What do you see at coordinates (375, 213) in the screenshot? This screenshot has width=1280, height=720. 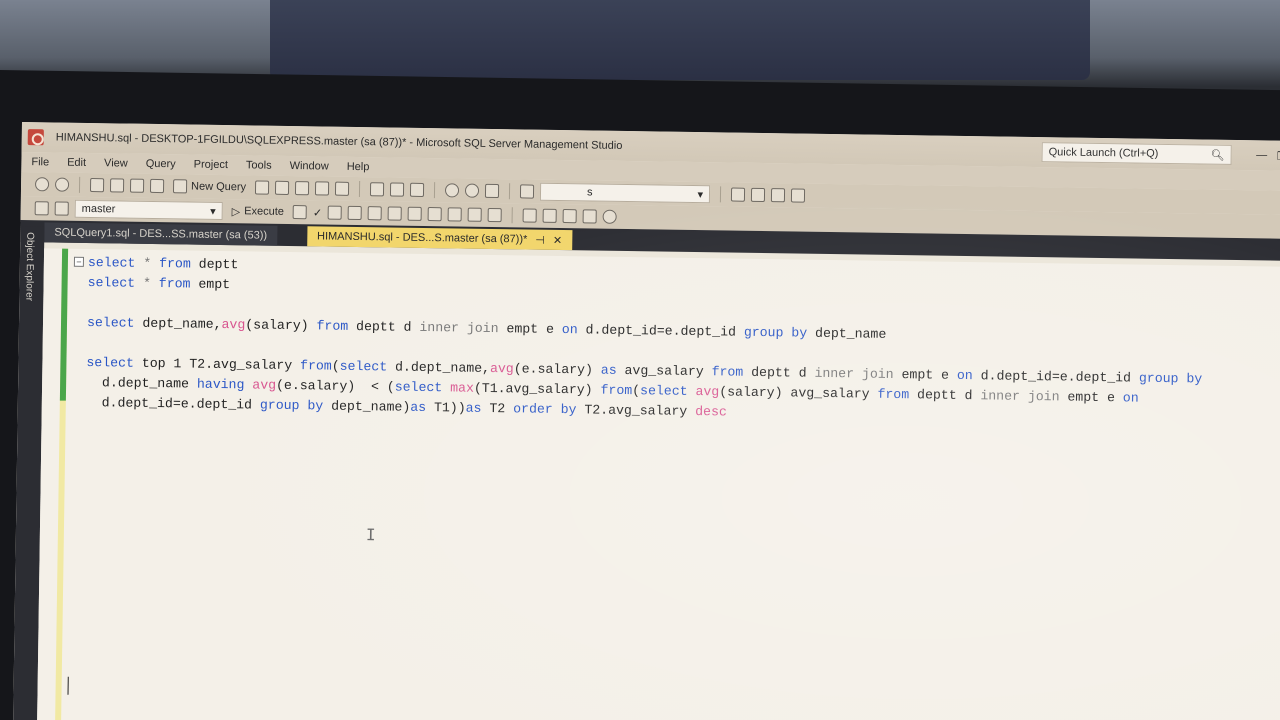 I see `intellisense-icon` at bounding box center [375, 213].